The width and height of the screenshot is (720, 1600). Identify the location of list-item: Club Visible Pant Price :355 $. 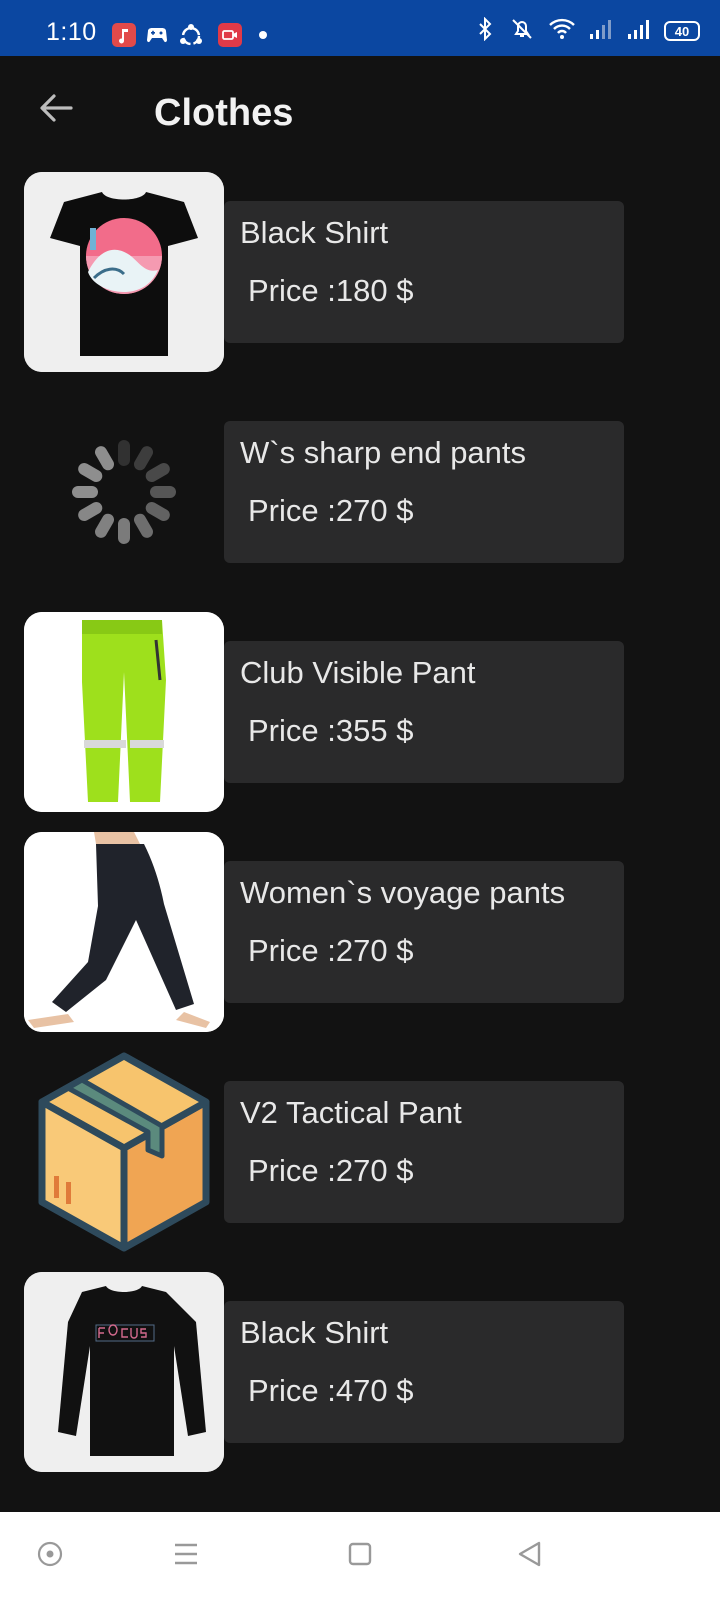
(360, 712).